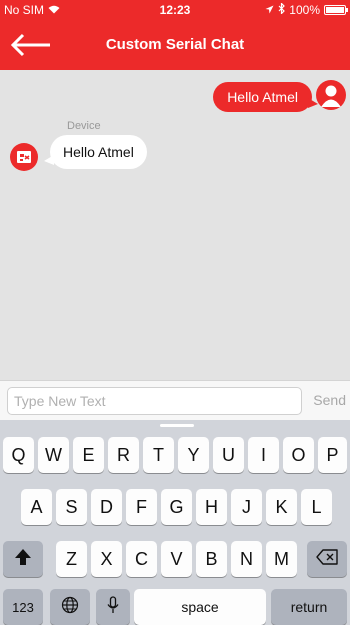 This screenshot has width=350, height=625. What do you see at coordinates (228, 455) in the screenshot?
I see `key-u: U` at bounding box center [228, 455].